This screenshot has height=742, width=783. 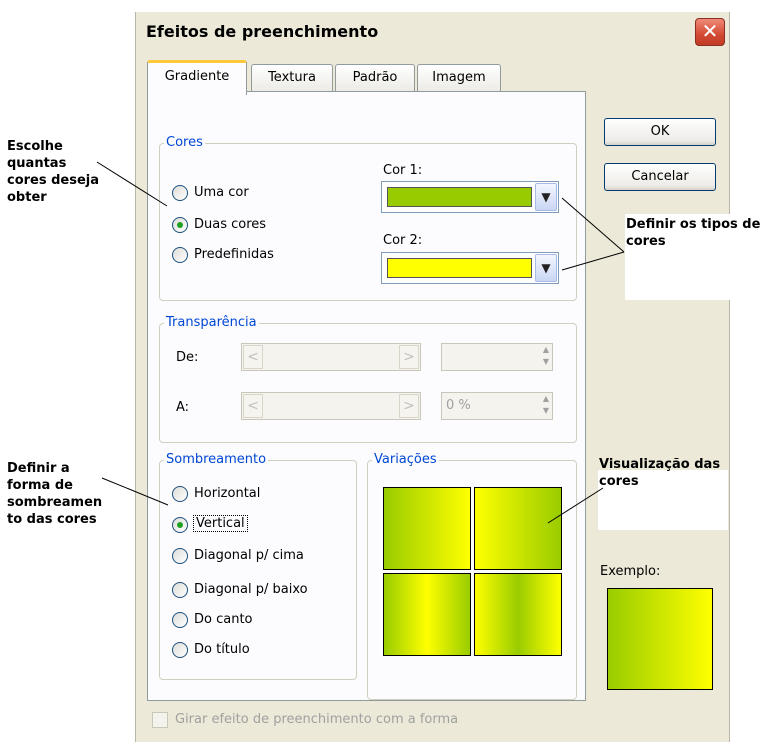 What do you see at coordinates (575, 505) in the screenshot?
I see `callout-line-variacoes` at bounding box center [575, 505].